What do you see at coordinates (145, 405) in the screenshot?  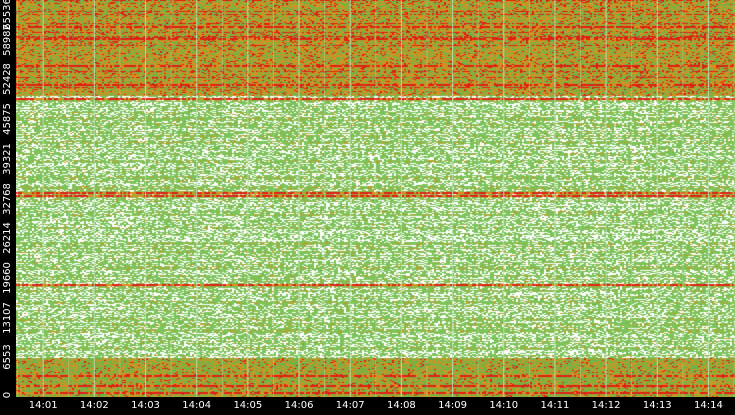 I see `x-tick-label: 14:03` at bounding box center [145, 405].